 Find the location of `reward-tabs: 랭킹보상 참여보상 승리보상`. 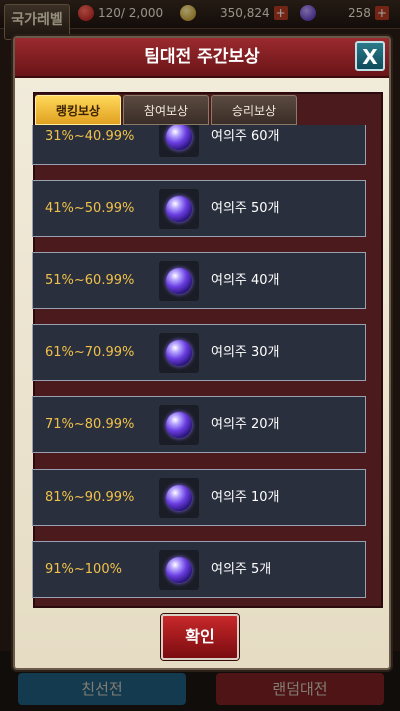

reward-tabs: 랭킹보상 참여보상 승리보상 is located at coordinates (166, 111).